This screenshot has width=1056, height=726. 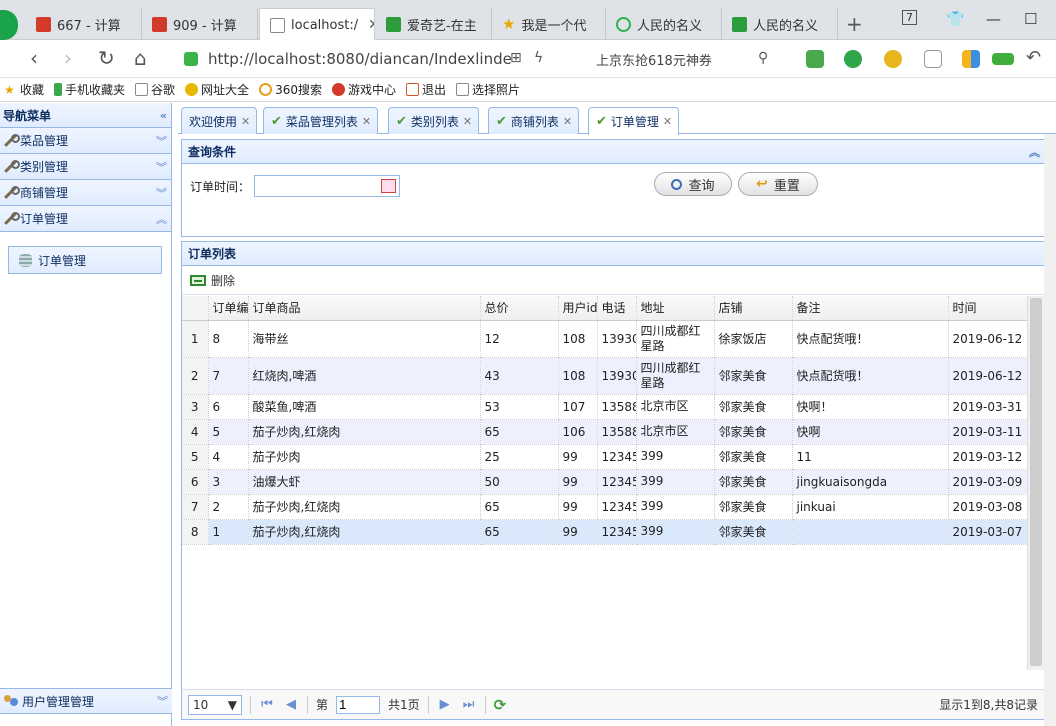 What do you see at coordinates (534, 120) in the screenshot?
I see `tab-shop-list: ✔ 商铺列表 ✕` at bounding box center [534, 120].